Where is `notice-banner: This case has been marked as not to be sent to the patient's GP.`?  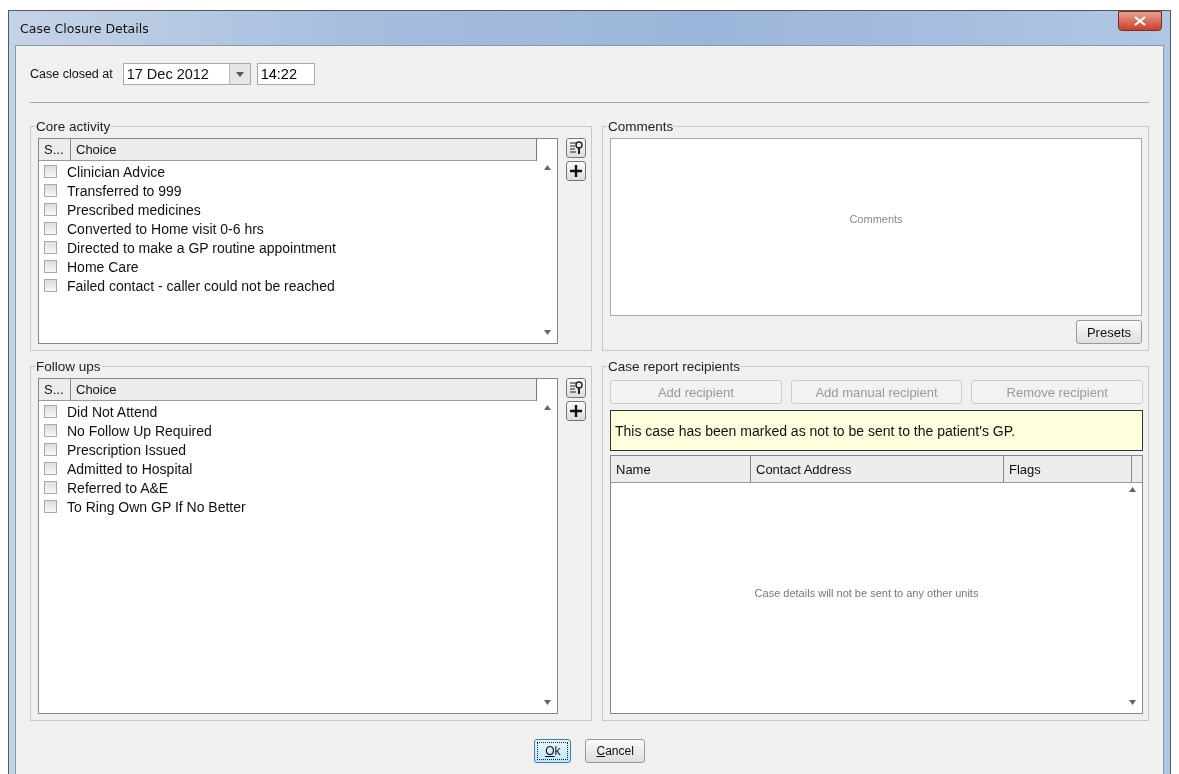
notice-banner: This case has been marked as not to be sent to the patient's GP. is located at coordinates (876, 430).